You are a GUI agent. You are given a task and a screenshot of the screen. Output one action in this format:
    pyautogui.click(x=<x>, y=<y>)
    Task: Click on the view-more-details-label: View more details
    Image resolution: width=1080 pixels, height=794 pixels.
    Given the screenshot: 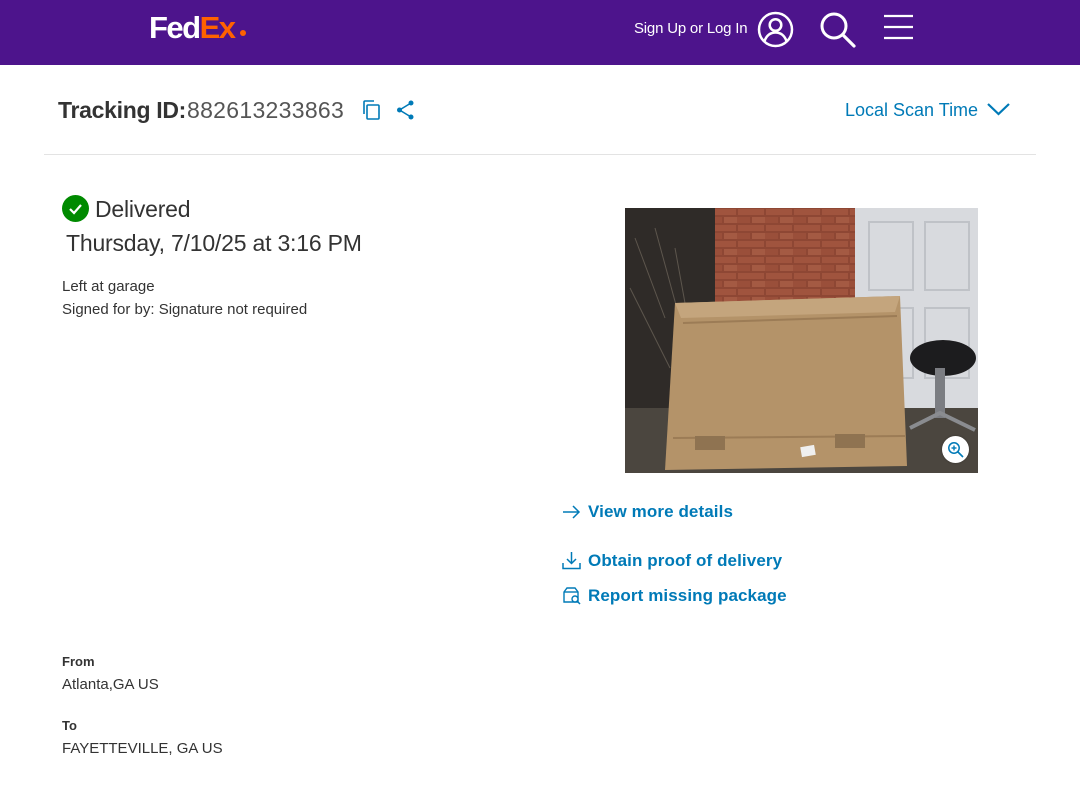 What is the action you would take?
    pyautogui.click(x=661, y=511)
    